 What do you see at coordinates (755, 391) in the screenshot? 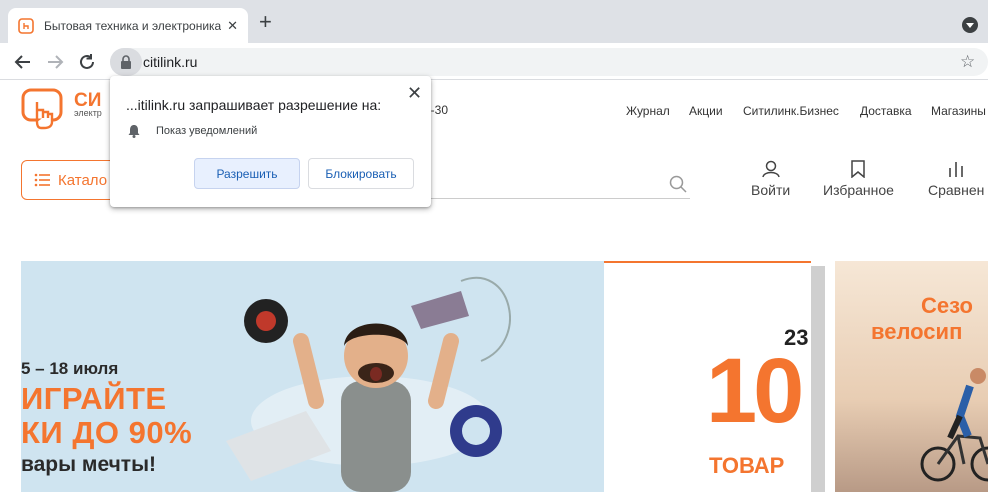
I see `promo-number-big: 10` at bounding box center [755, 391].